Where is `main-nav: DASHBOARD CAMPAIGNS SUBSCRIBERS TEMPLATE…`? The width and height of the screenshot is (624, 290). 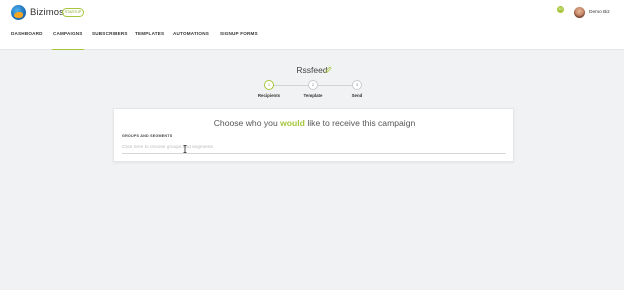 main-nav: DASHBOARD CAMPAIGNS SUBSCRIBERS TEMPLATE… is located at coordinates (312, 40).